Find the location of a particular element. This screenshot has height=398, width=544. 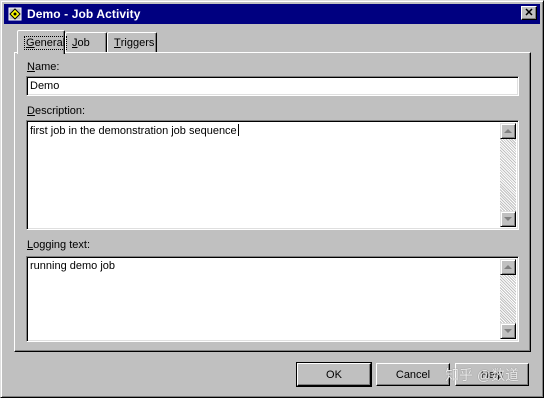

tab-triggers: Triggers is located at coordinates (132, 42).